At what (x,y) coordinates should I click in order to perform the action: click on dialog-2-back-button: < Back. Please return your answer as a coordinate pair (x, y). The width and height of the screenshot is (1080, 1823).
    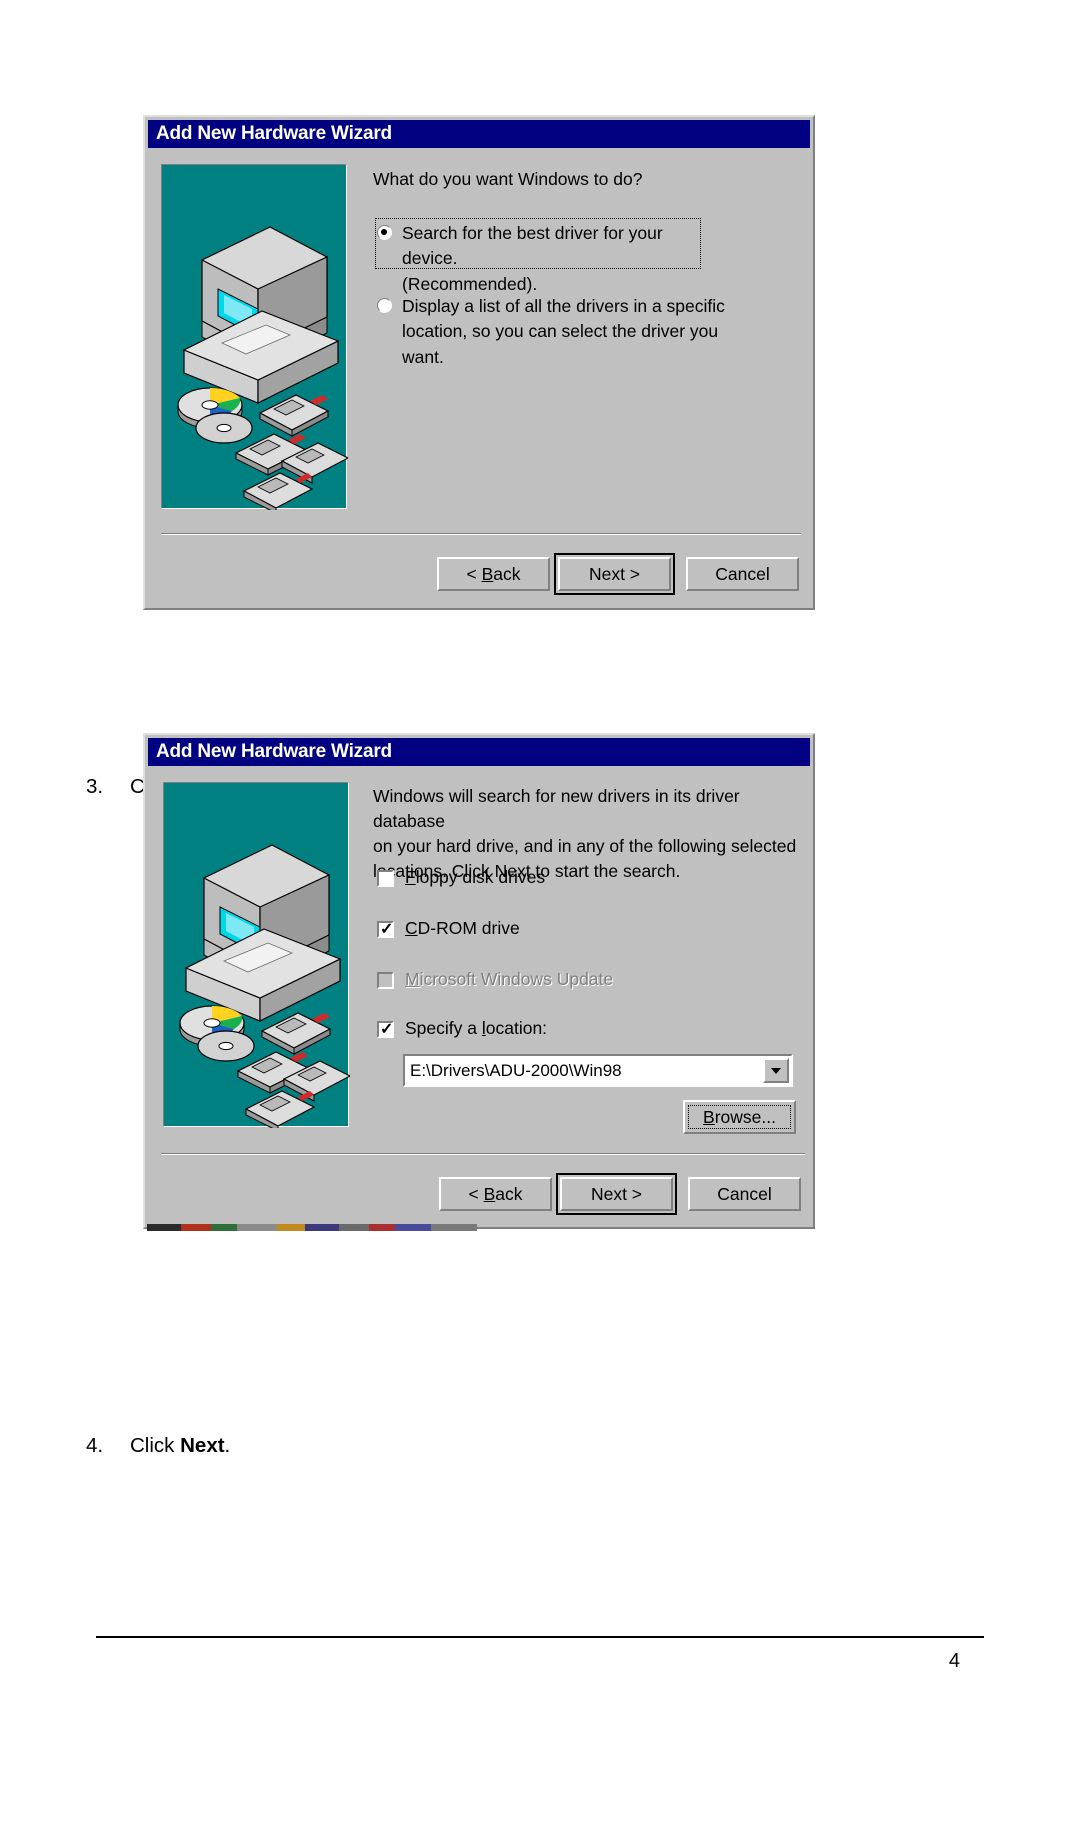
    Looking at the image, I should click on (495, 1194).